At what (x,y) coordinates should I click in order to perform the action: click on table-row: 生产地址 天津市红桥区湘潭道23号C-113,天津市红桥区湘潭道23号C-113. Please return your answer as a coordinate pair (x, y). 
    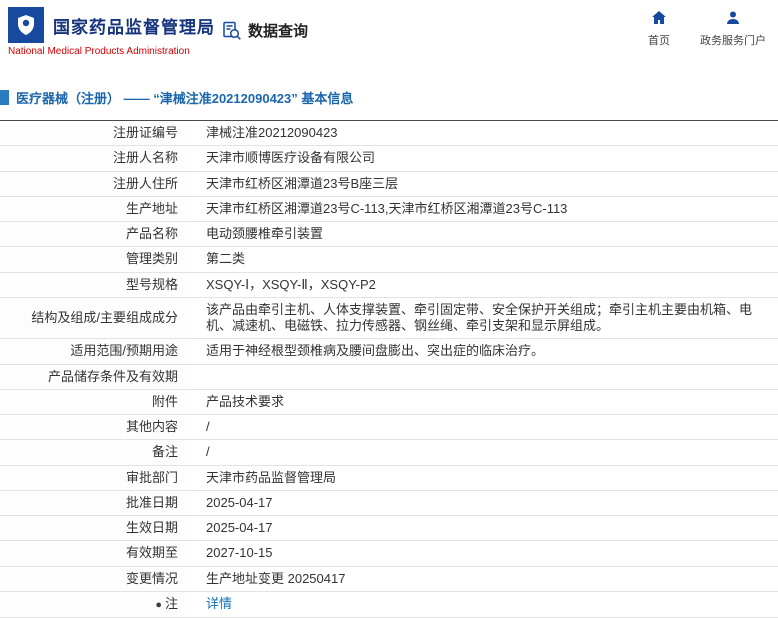
    Looking at the image, I should click on (389, 209).